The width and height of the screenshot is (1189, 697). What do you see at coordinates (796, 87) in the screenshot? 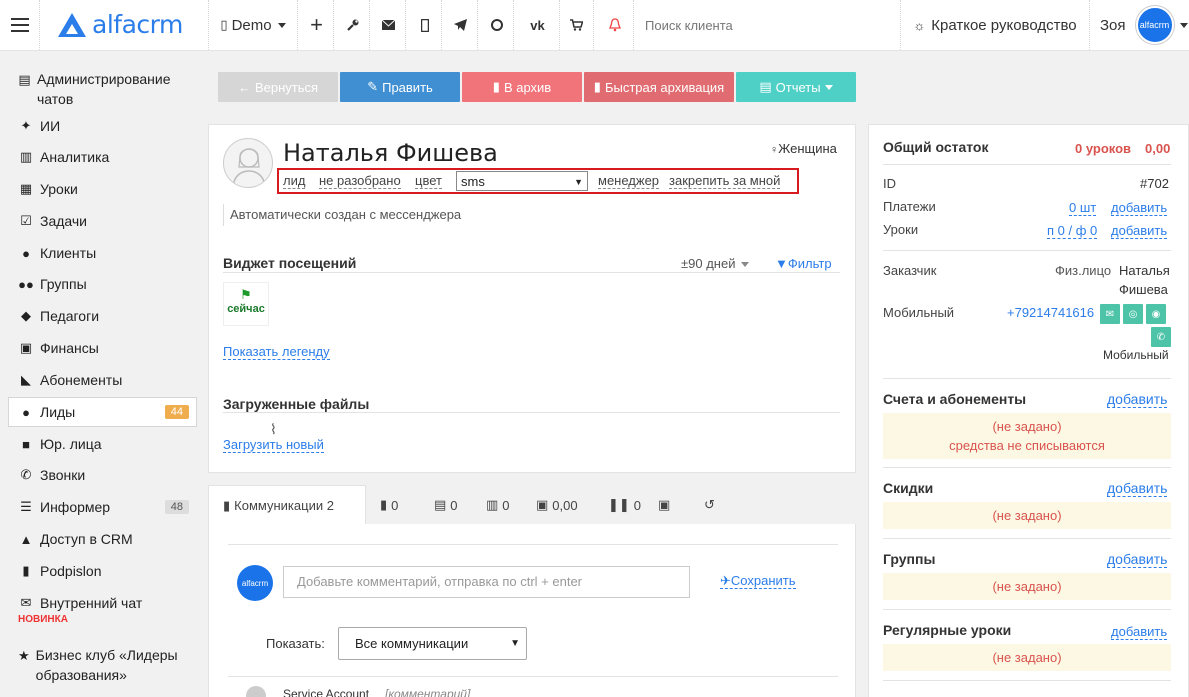
I see `reports-button: ▤ Отчеты` at bounding box center [796, 87].